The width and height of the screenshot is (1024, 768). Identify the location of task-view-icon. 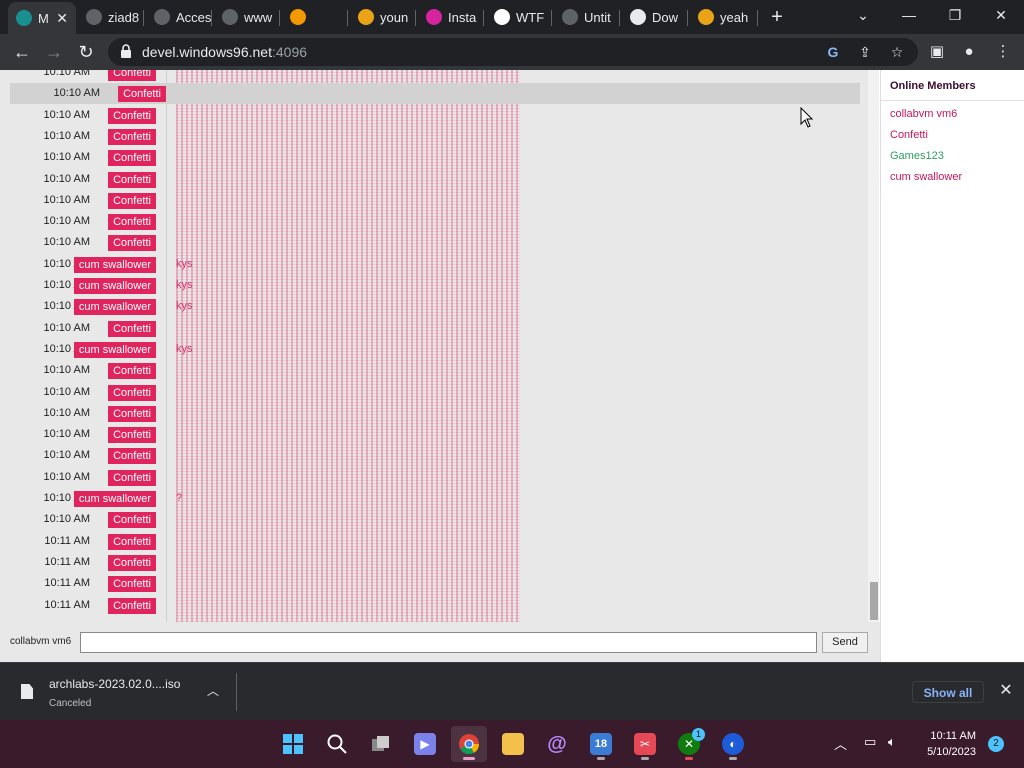
(380, 743).